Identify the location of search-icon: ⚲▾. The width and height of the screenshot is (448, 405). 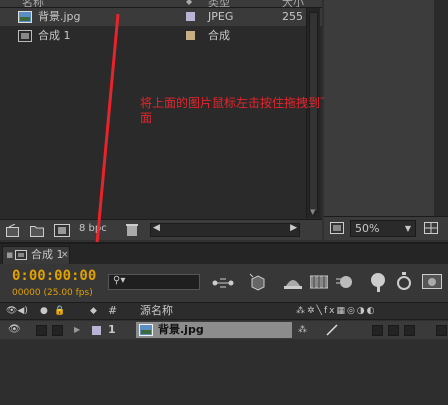
(119, 280).